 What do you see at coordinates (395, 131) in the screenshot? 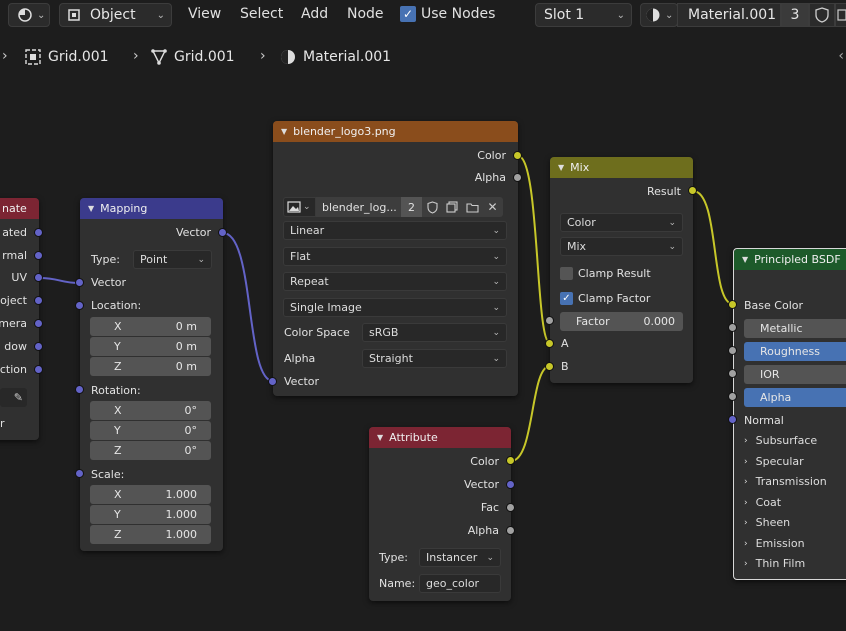
I see `node-header: ▼ blender_logo3.png` at bounding box center [395, 131].